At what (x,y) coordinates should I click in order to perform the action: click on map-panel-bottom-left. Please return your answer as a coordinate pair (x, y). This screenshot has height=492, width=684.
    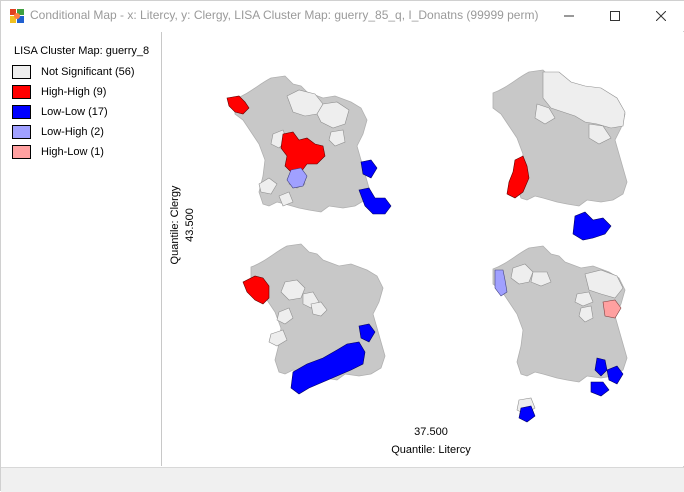
    Looking at the image, I should click on (314, 319).